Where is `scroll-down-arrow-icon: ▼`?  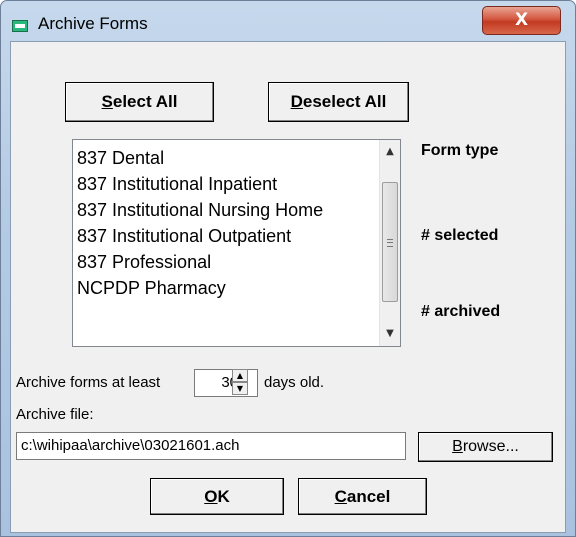 scroll-down-arrow-icon: ▼ is located at coordinates (390, 334).